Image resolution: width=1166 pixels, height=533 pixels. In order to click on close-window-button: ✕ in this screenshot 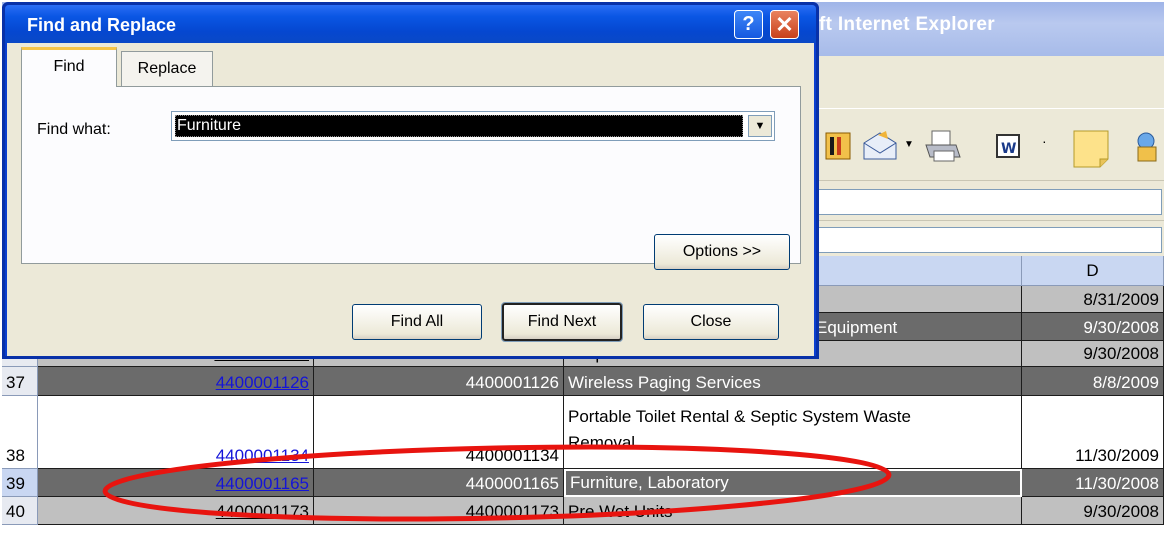, I will do `click(784, 24)`.